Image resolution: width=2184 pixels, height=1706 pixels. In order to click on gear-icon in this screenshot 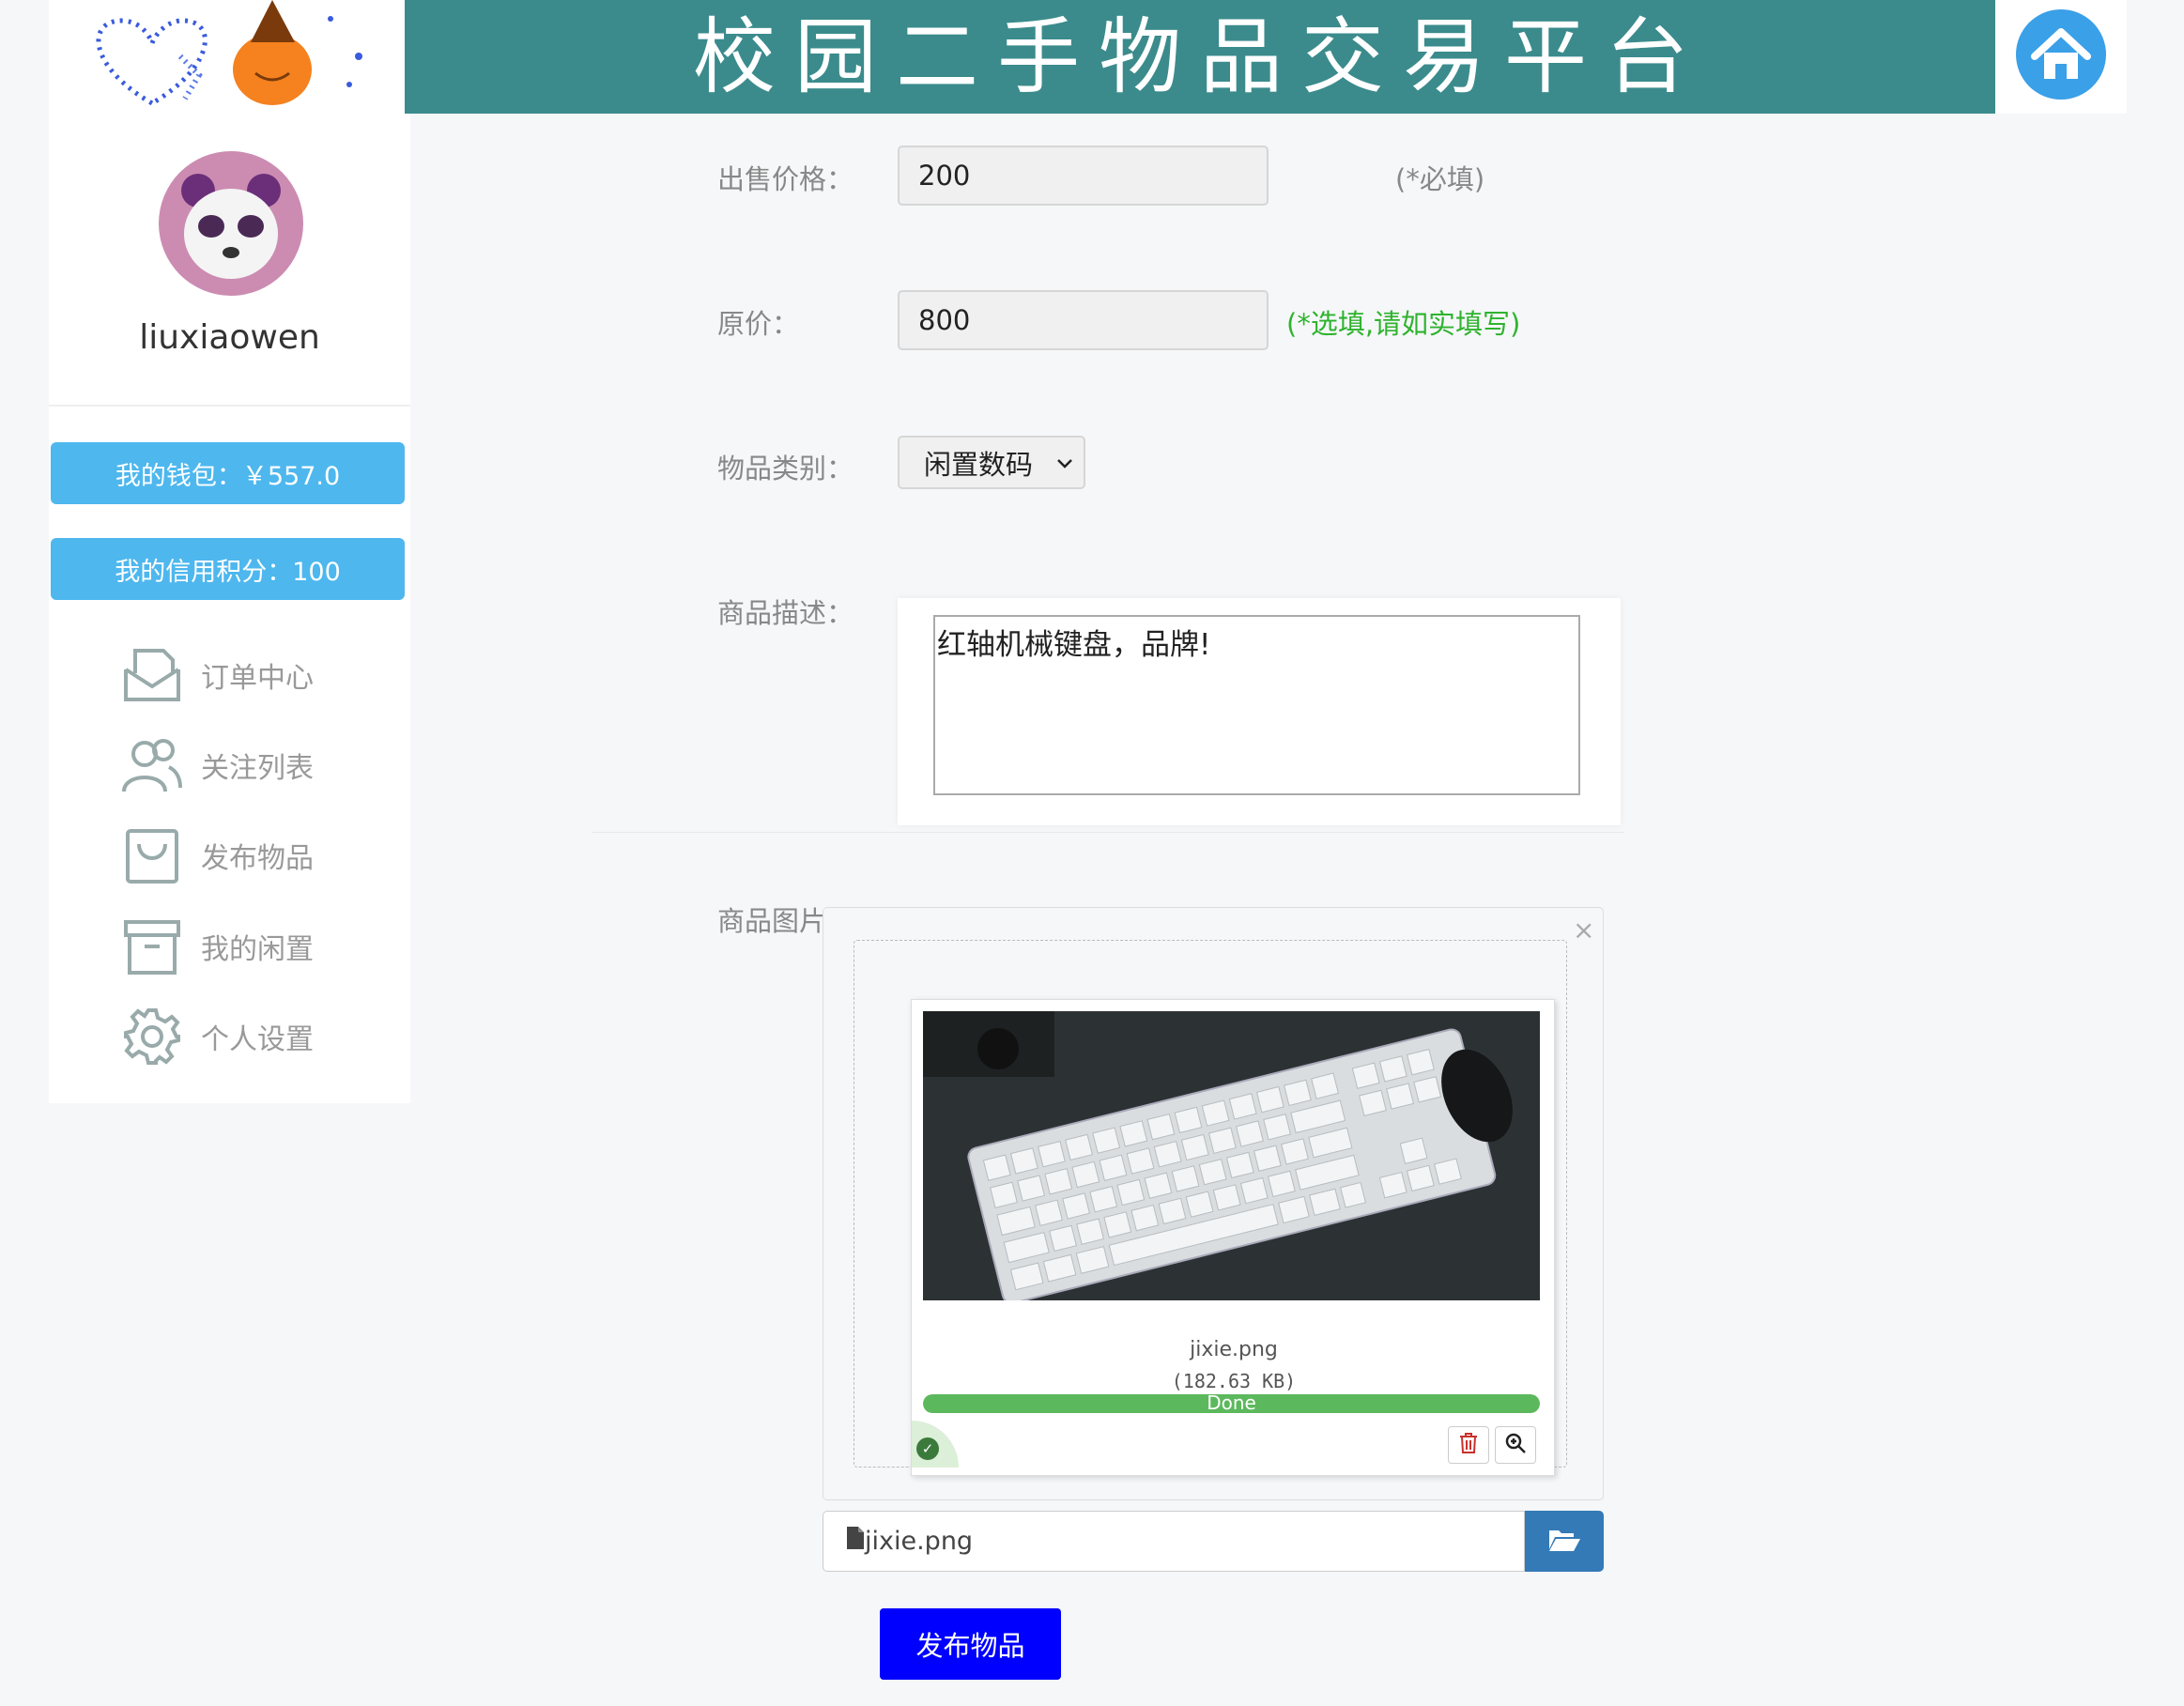, I will do `click(152, 1037)`.